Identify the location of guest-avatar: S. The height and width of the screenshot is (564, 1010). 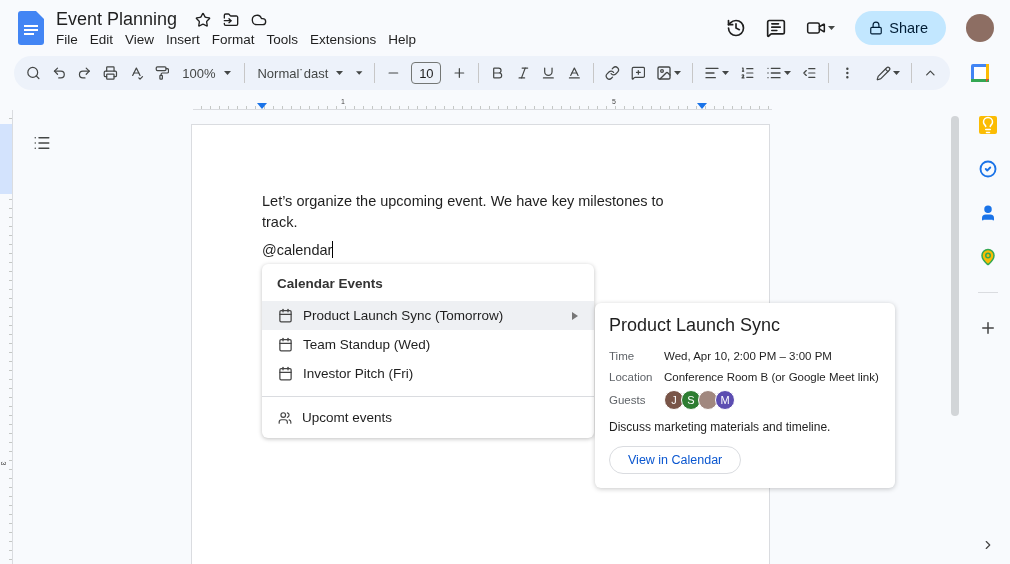
(691, 400).